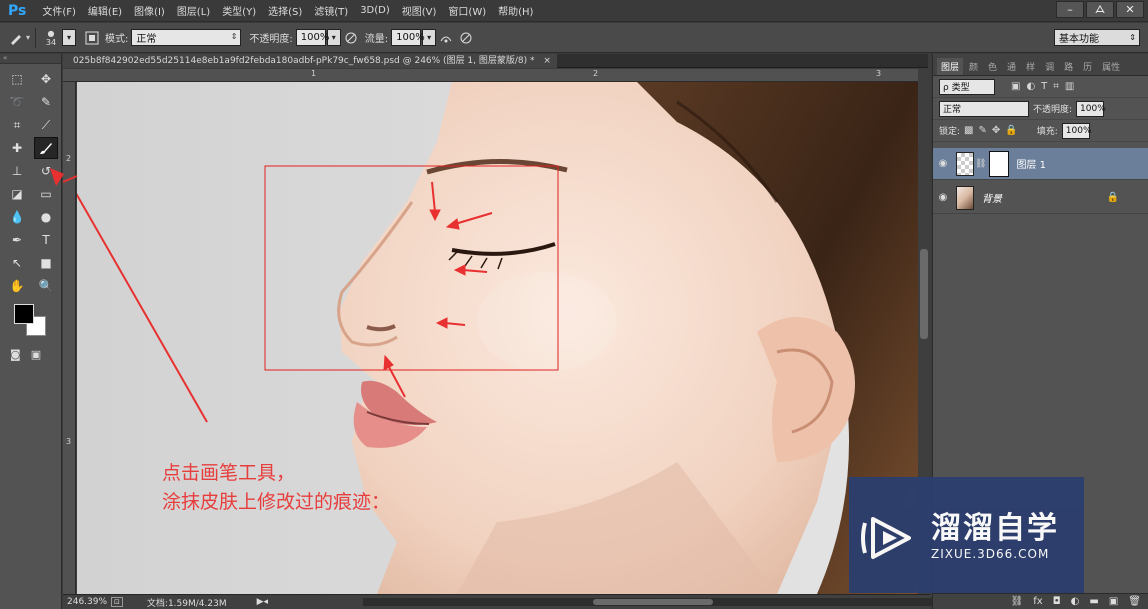 Image resolution: width=1148 pixels, height=609 pixels. I want to click on flow-input: 100%, so click(408, 37).